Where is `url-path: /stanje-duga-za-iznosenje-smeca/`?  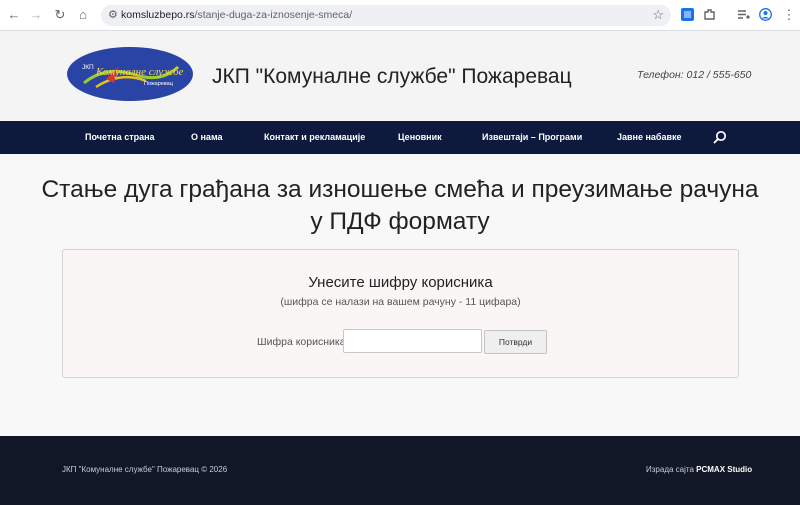
url-path: /stanje-duga-za-iznosenje-smeca/ is located at coordinates (273, 15).